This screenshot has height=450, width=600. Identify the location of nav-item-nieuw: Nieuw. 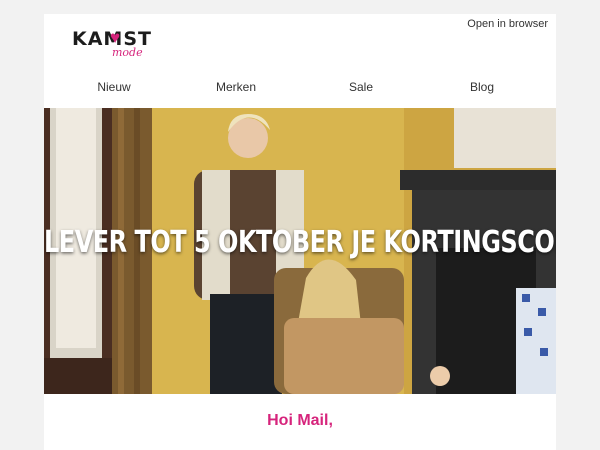
(113, 87).